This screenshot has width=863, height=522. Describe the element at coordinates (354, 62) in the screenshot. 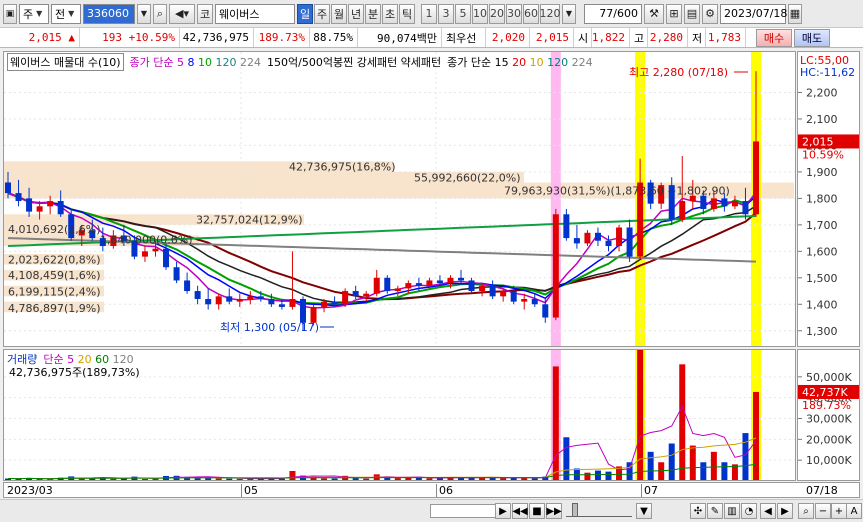

I see `pattern-legend: 150억/500억봉찐 강세패턴 약세패턴` at that location.